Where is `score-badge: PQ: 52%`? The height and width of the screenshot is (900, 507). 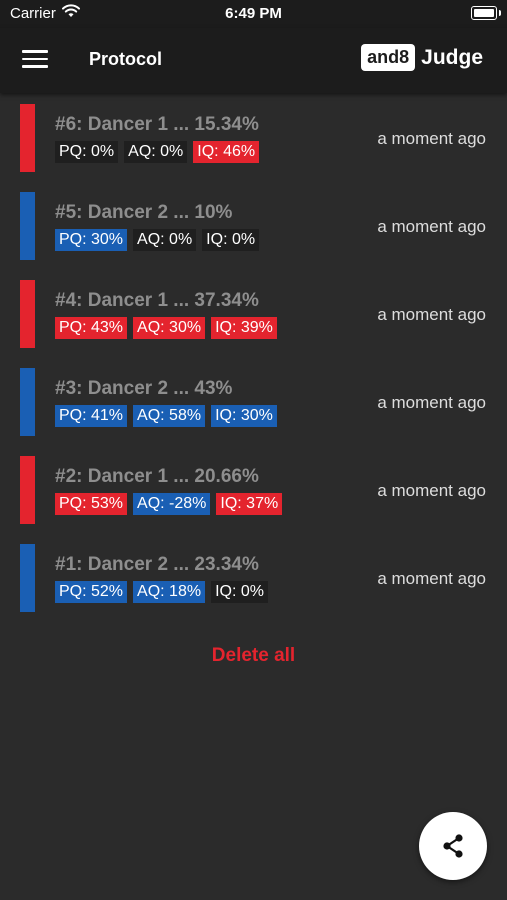
score-badge: PQ: 52% is located at coordinates (91, 592).